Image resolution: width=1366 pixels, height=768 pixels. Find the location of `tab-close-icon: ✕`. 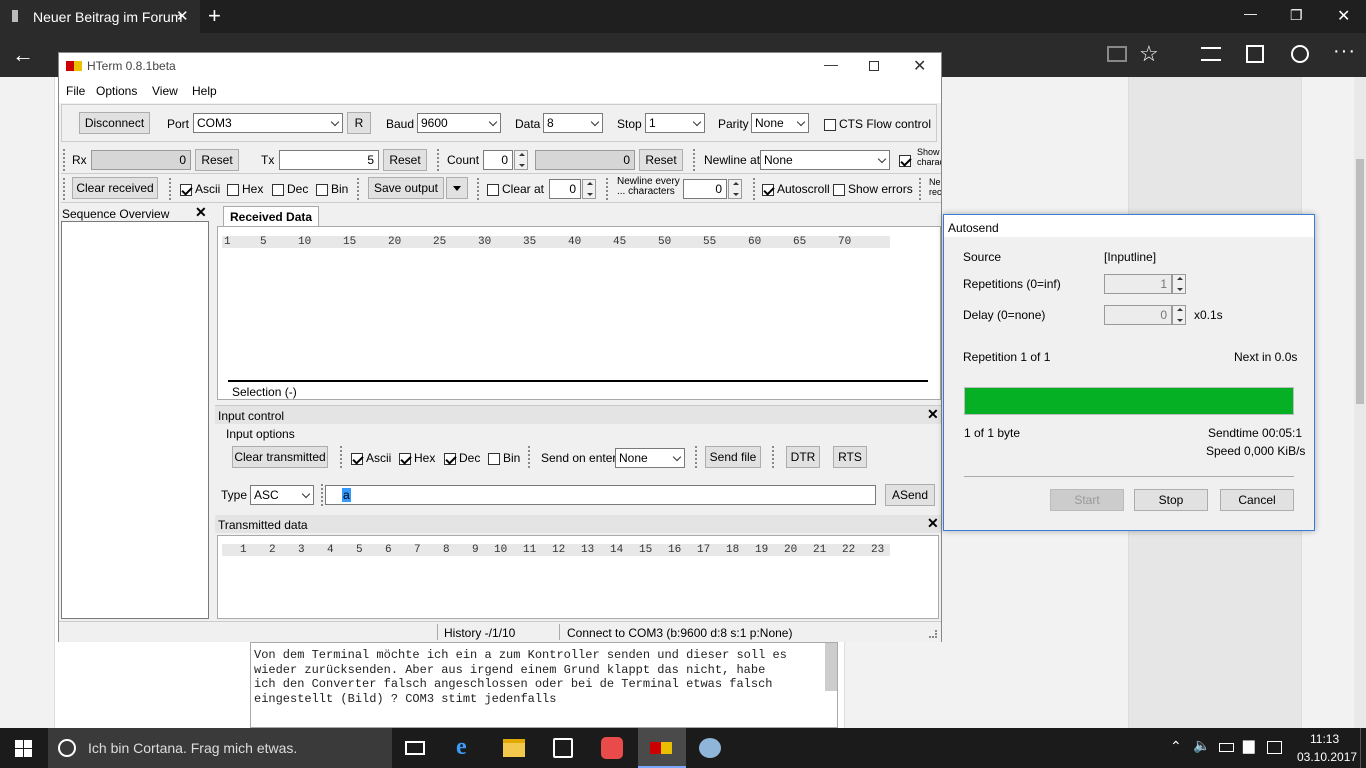

tab-close-icon: ✕ is located at coordinates (182, 16).